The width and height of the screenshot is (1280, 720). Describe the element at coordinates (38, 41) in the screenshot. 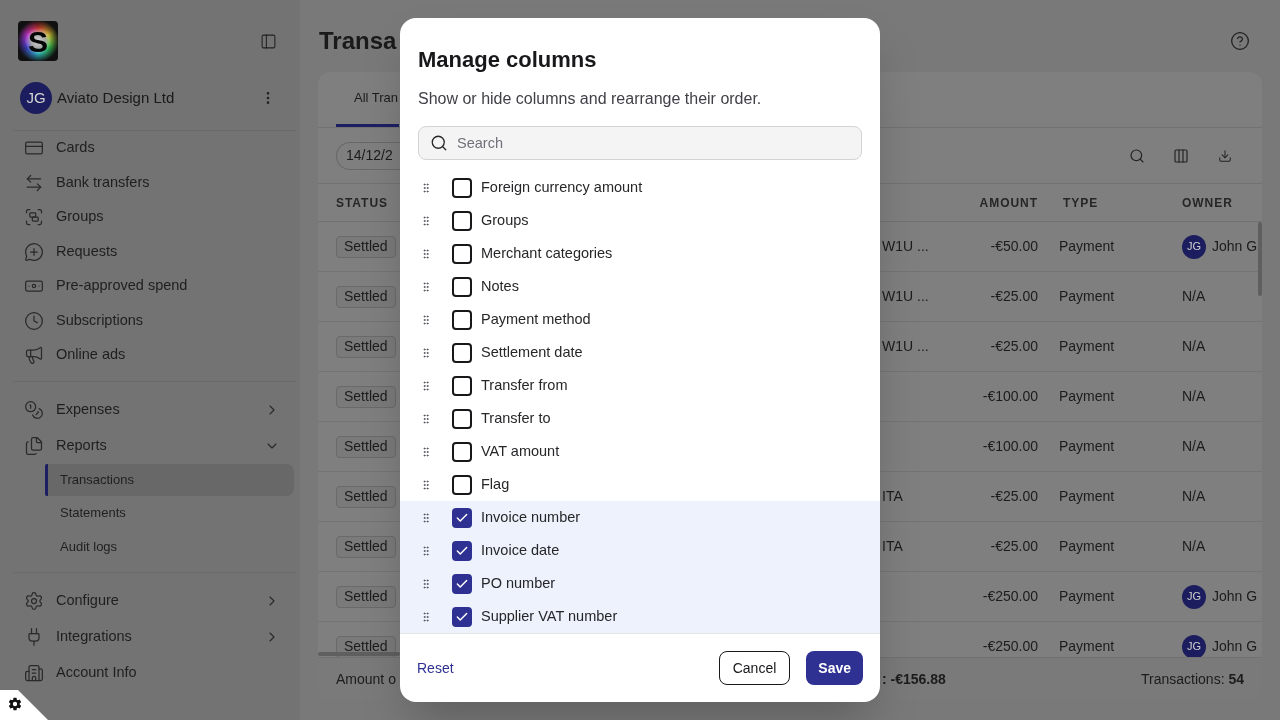

I see `app-logo: S` at that location.